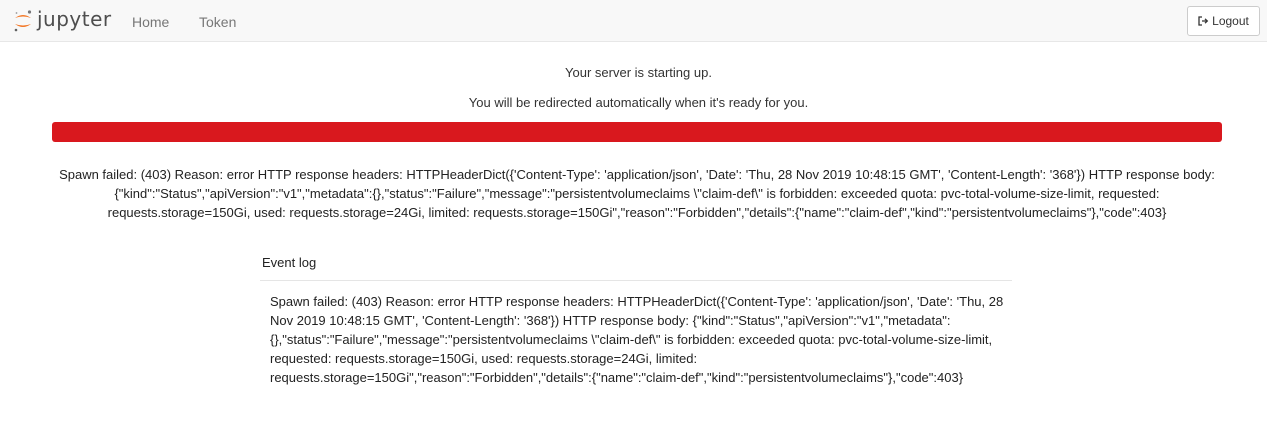  Describe the element at coordinates (150, 22) in the screenshot. I see `nav-link-home: Home` at that location.